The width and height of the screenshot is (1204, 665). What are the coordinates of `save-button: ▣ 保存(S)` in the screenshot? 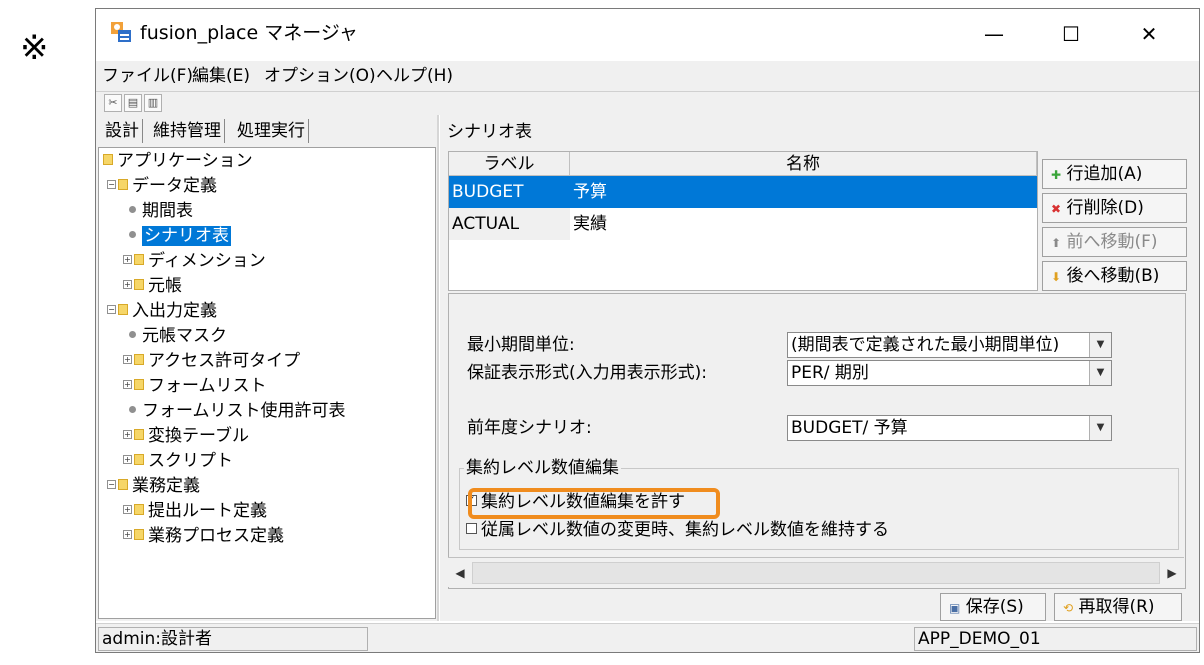 It's located at (993, 607).